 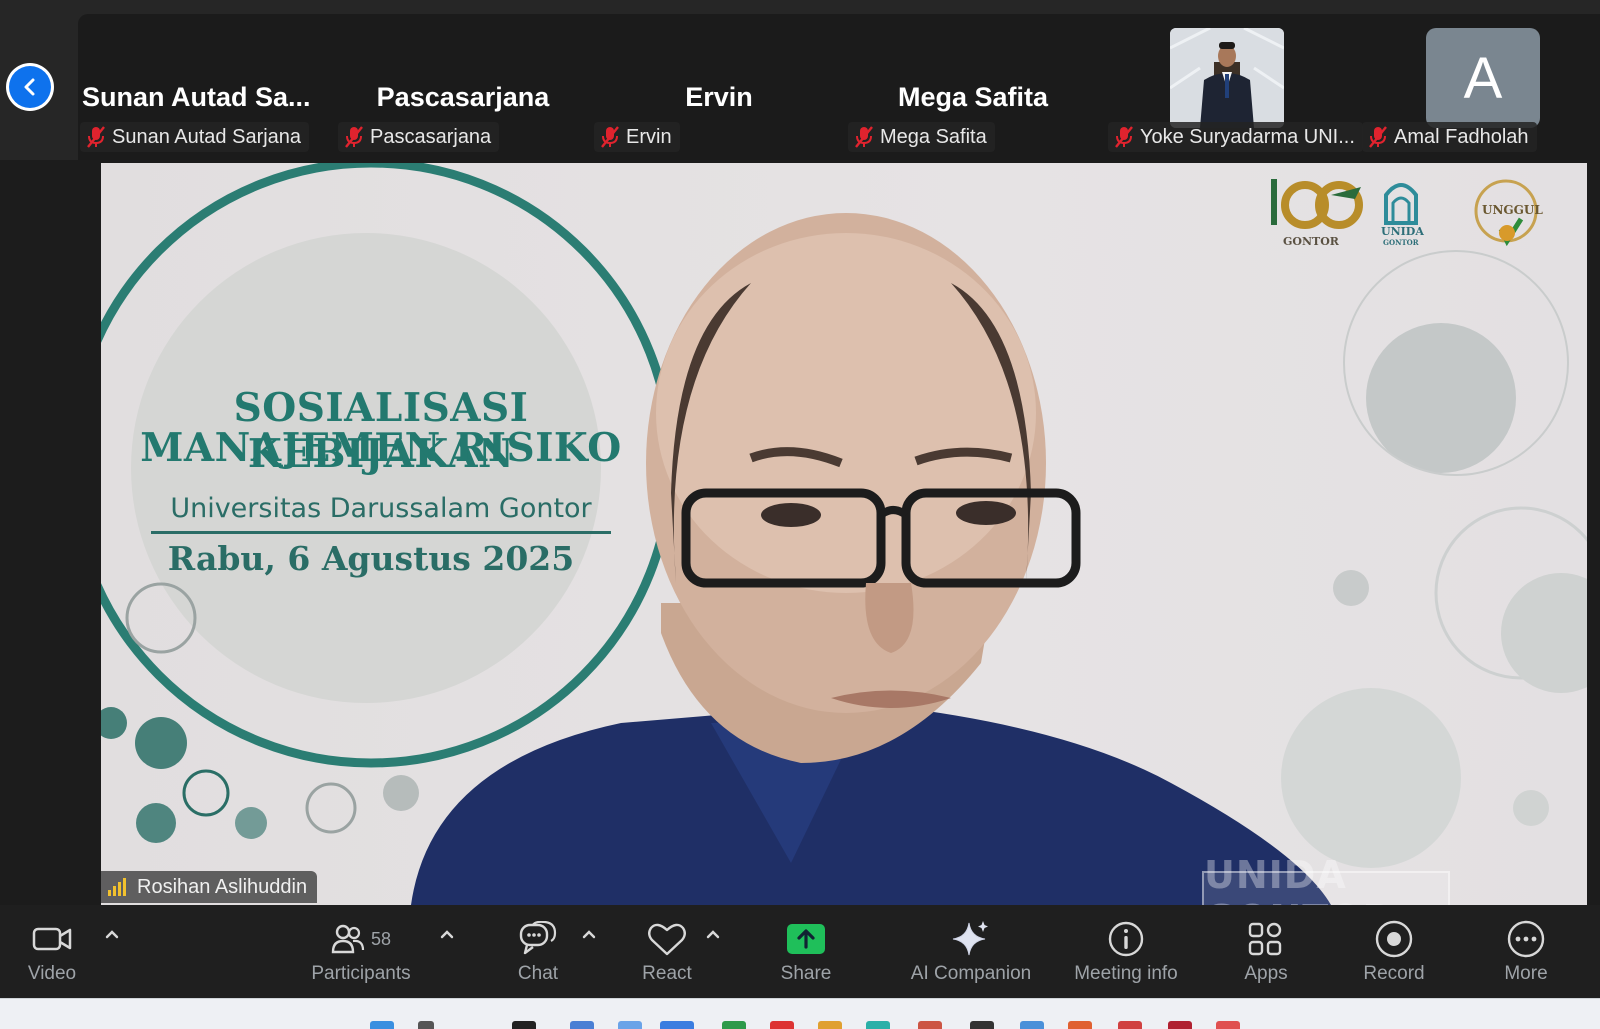 I want to click on video-camera-icon, so click(x=52, y=939).